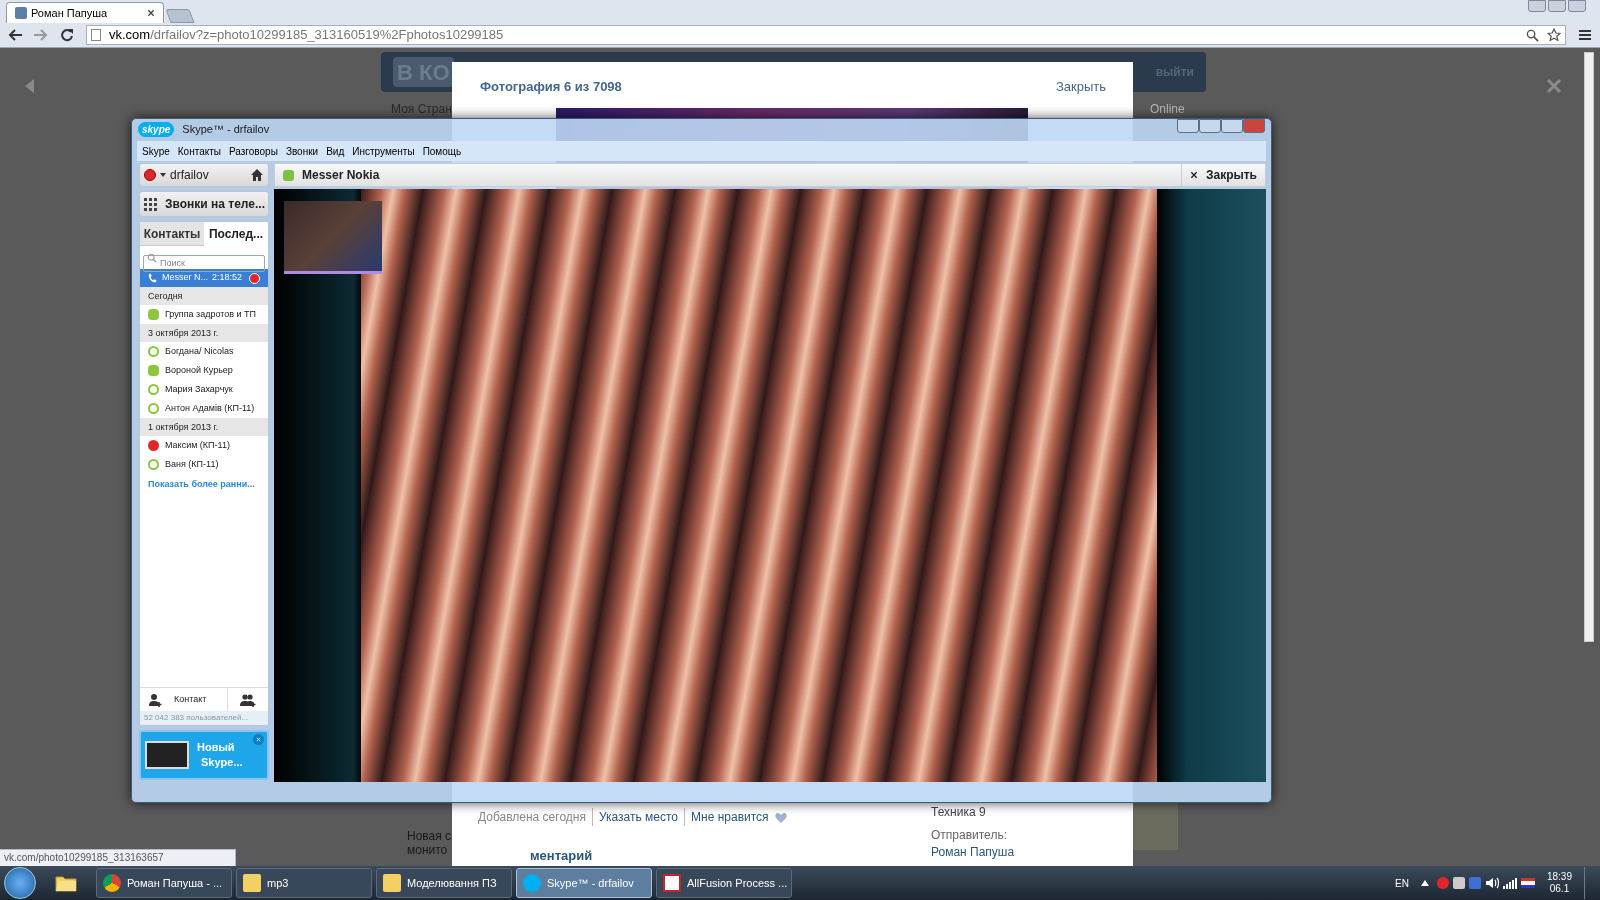  I want to click on start-button, so click(20, 883).